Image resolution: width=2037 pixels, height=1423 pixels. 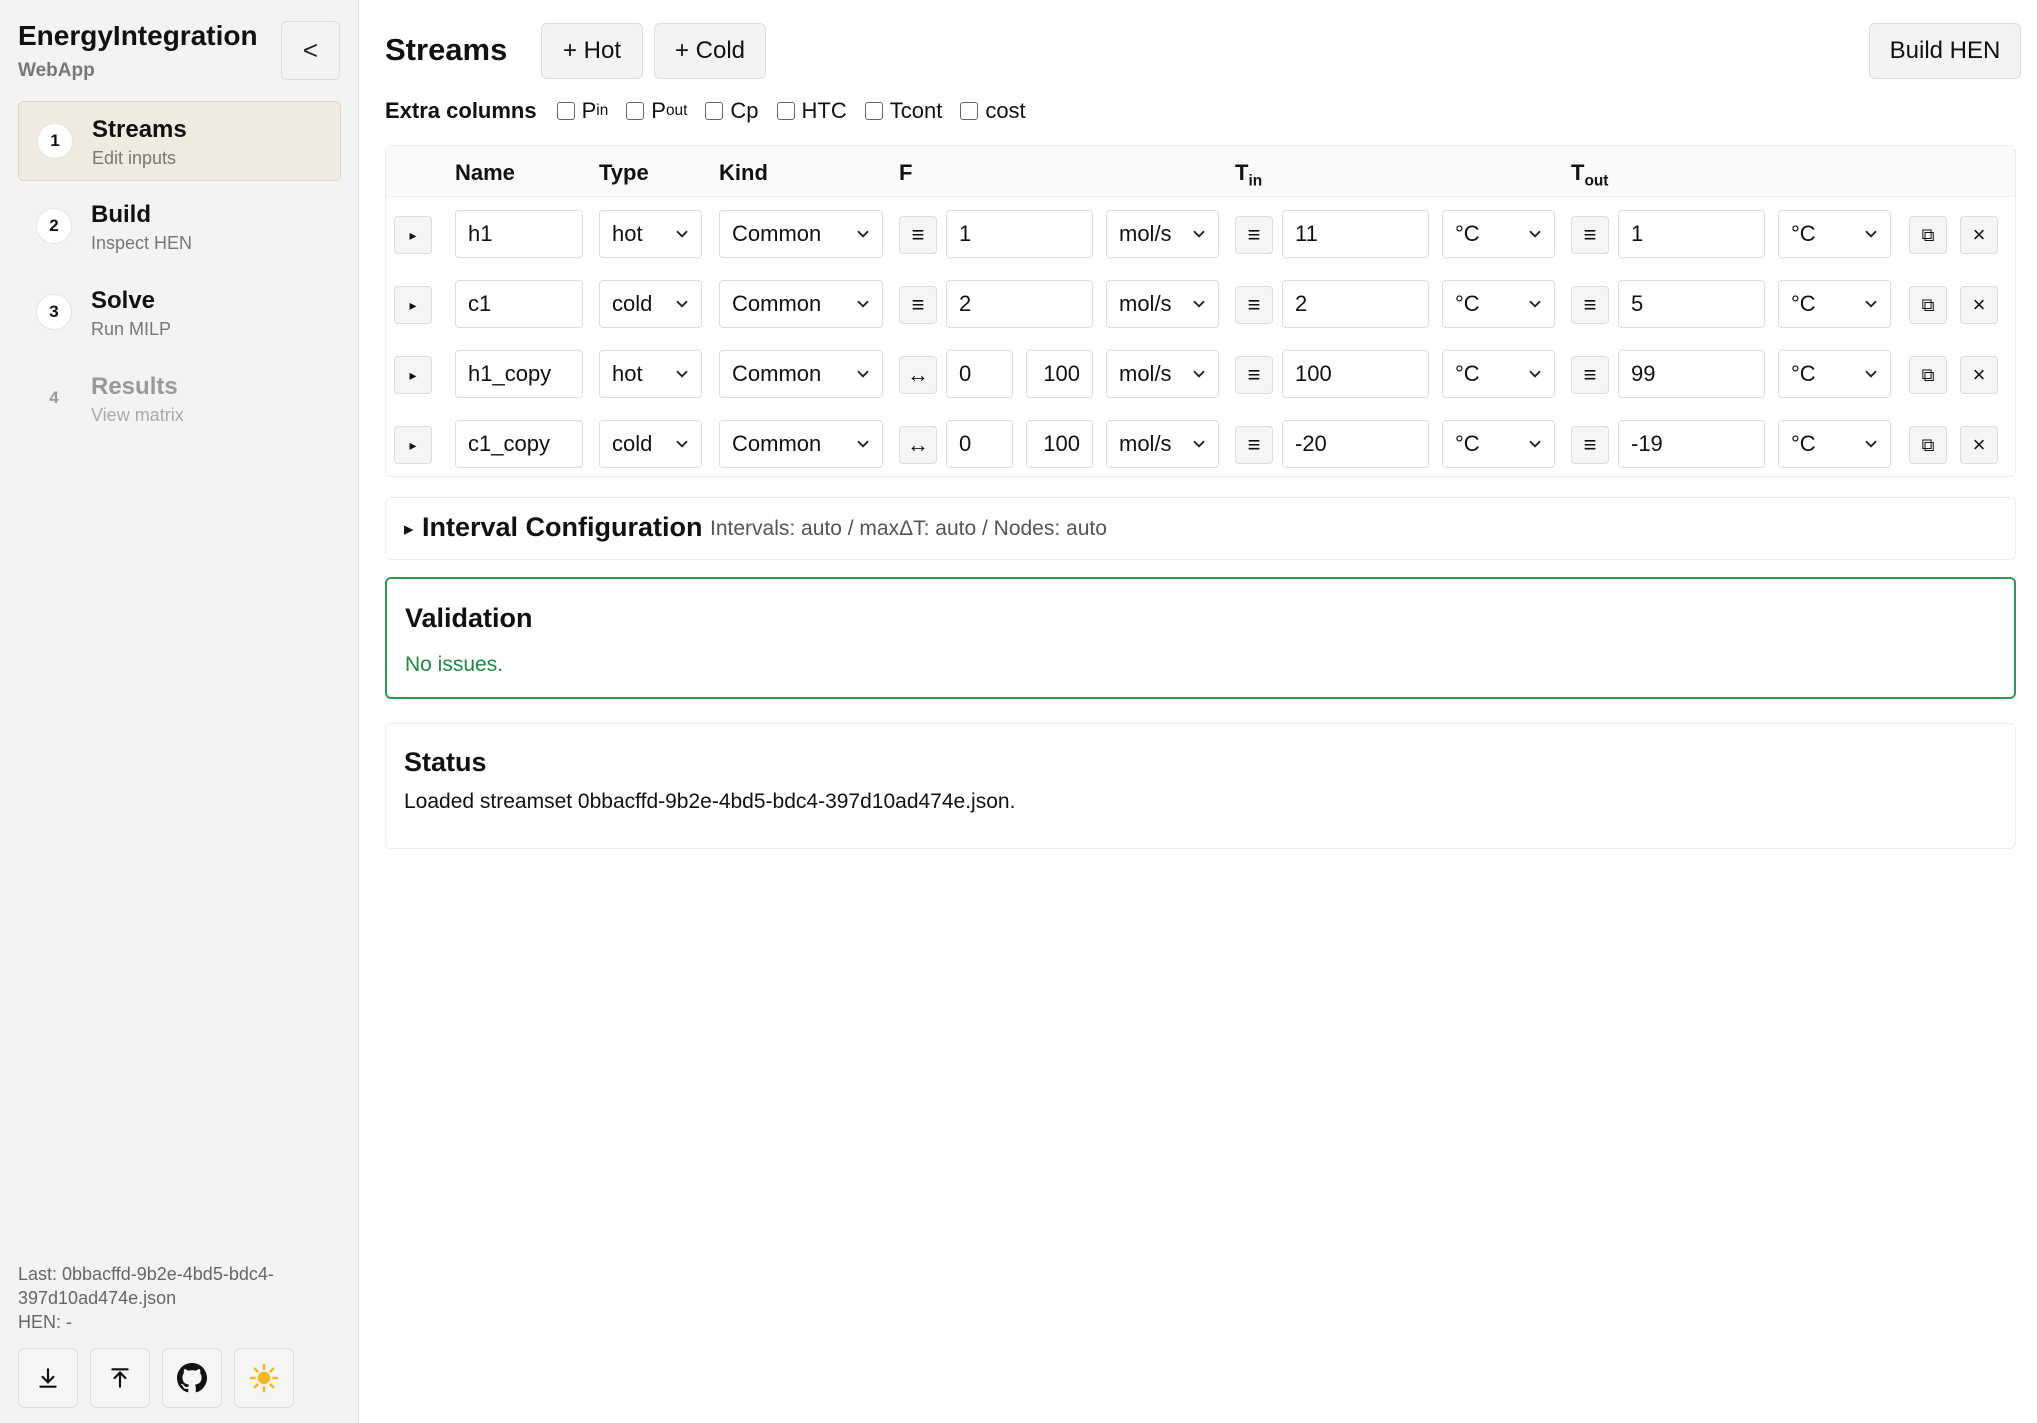 I want to click on extra-column-cp: Cp, so click(x=732, y=111).